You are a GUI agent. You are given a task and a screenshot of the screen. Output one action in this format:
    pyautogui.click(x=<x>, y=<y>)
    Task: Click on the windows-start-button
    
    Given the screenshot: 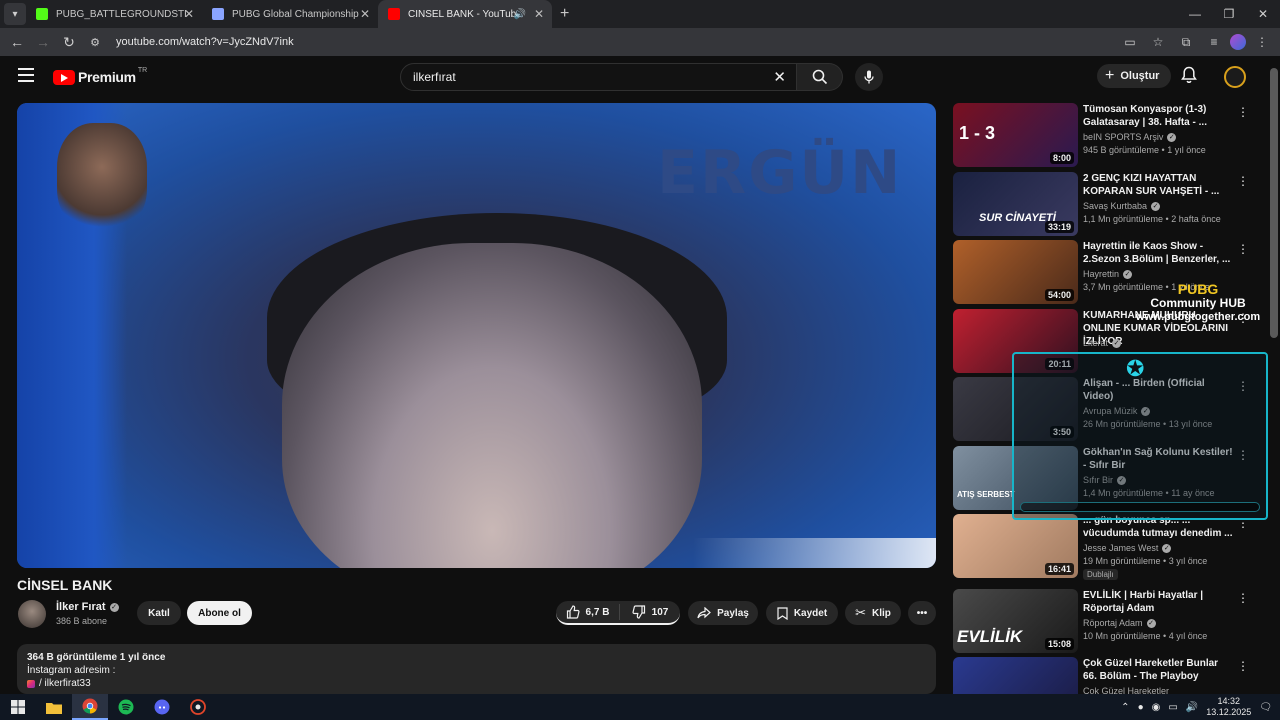 What is the action you would take?
    pyautogui.click(x=18, y=707)
    